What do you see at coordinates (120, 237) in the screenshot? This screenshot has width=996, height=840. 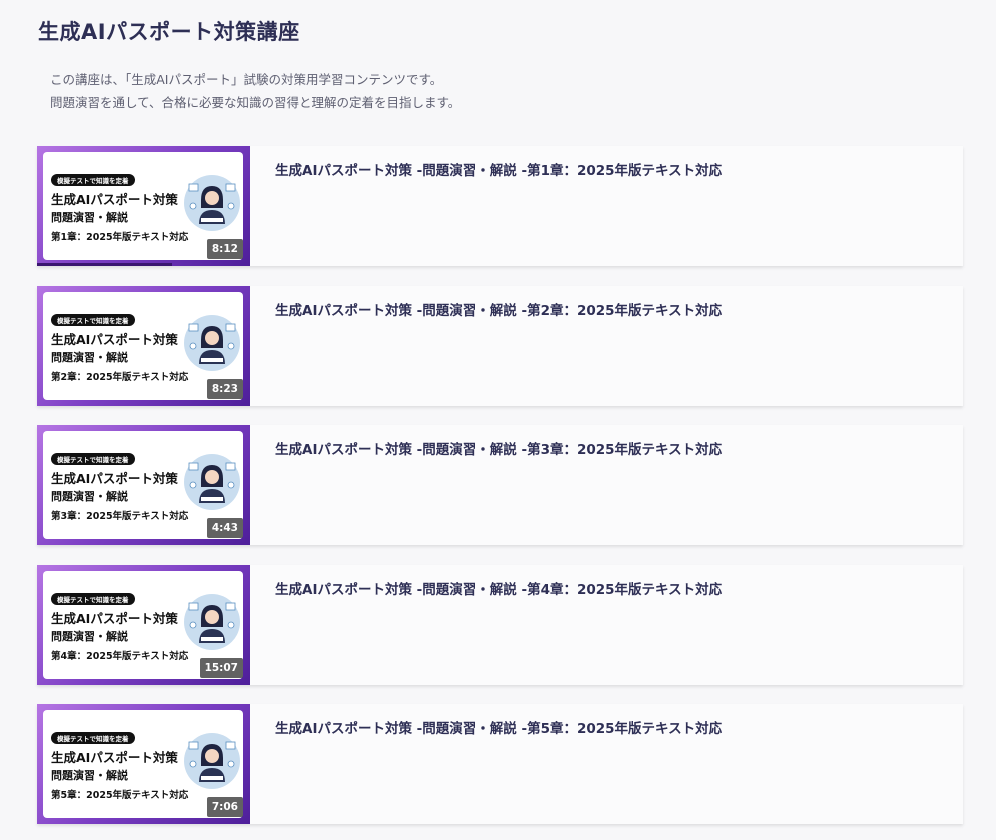 I see `thumbnail-chapter: 第1章：2025年版テキスト対応` at bounding box center [120, 237].